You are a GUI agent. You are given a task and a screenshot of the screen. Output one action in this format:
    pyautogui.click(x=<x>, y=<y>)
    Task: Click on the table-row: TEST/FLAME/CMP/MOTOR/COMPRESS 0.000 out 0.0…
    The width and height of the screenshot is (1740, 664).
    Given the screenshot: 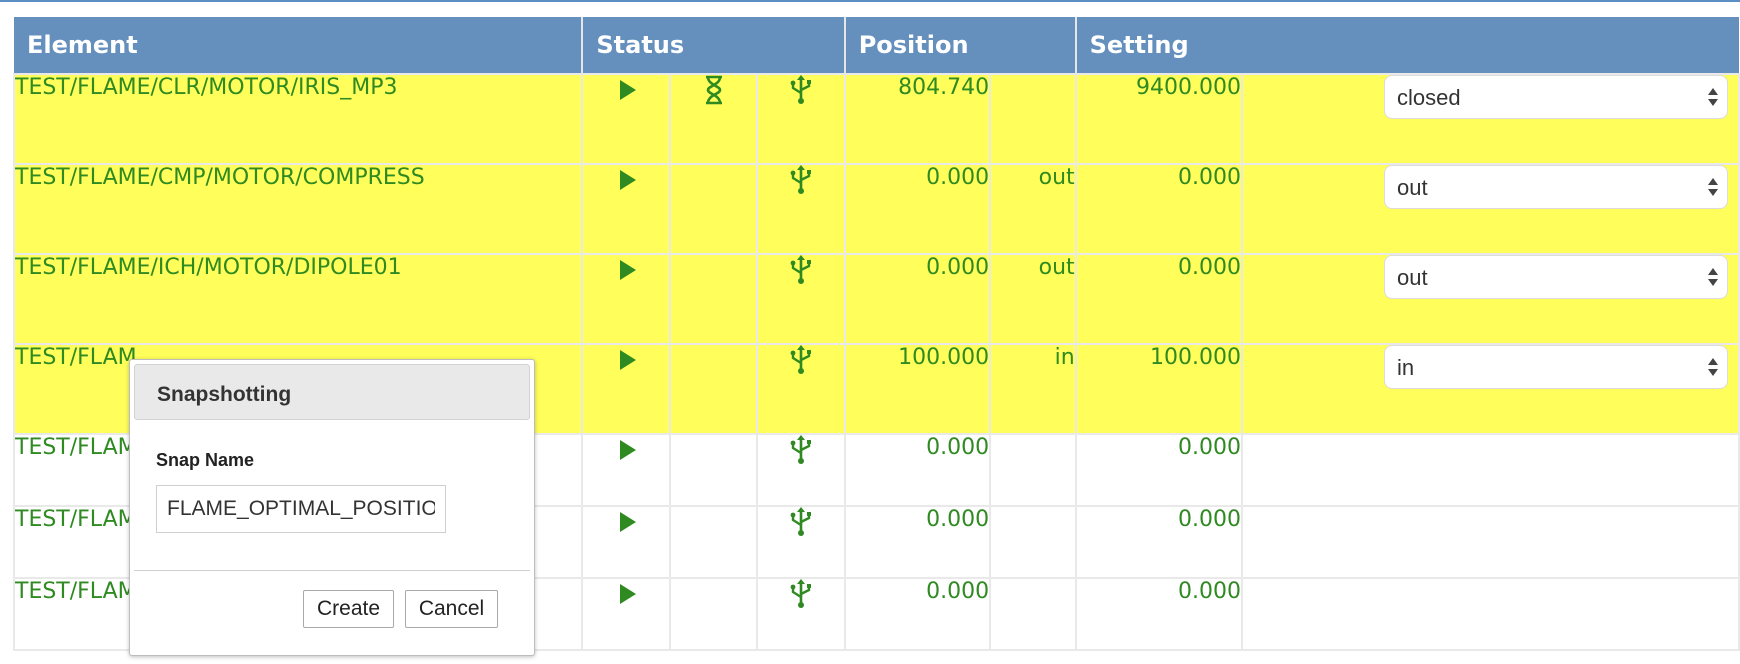 What is the action you would take?
    pyautogui.click(x=876, y=209)
    